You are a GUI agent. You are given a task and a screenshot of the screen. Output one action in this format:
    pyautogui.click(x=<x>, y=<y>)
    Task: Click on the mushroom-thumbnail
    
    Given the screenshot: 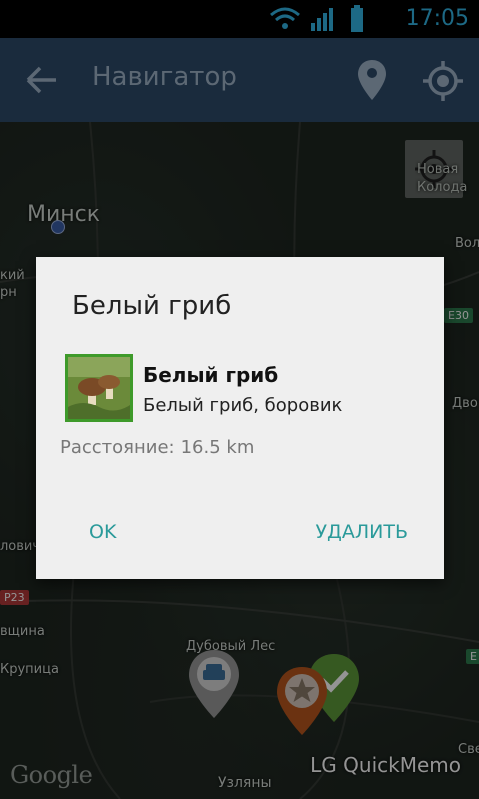 What is the action you would take?
    pyautogui.click(x=99, y=388)
    